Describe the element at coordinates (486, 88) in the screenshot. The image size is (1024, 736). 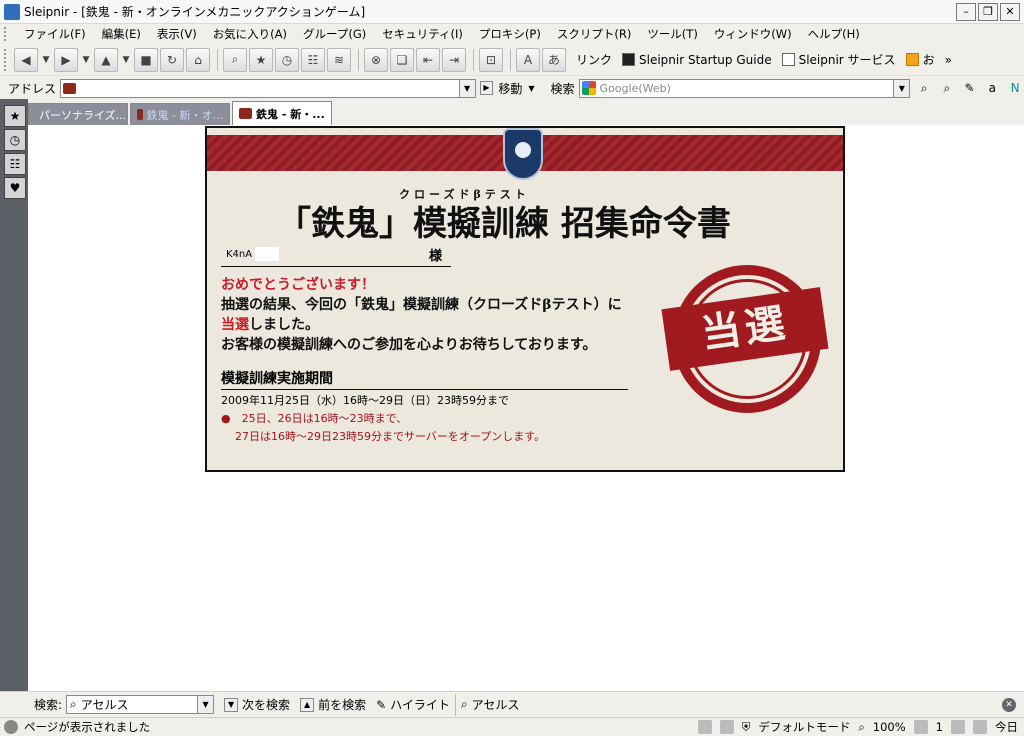
I see `go-arrow-icon: ▶` at that location.